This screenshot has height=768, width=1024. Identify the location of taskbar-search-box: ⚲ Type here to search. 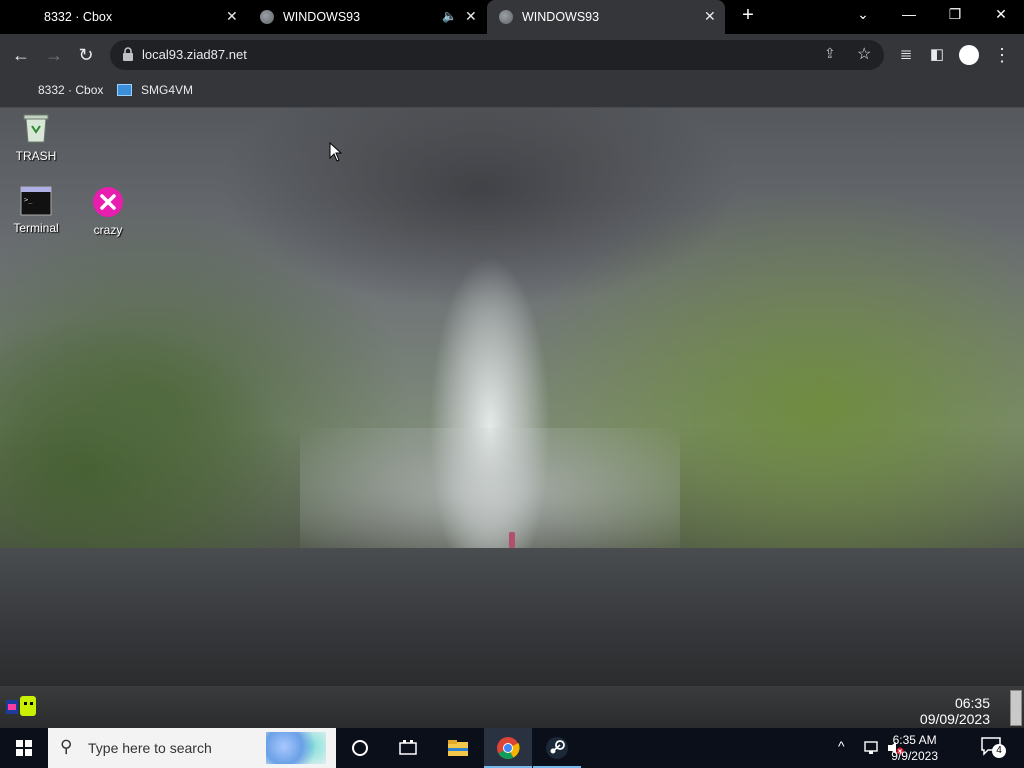
(192, 748).